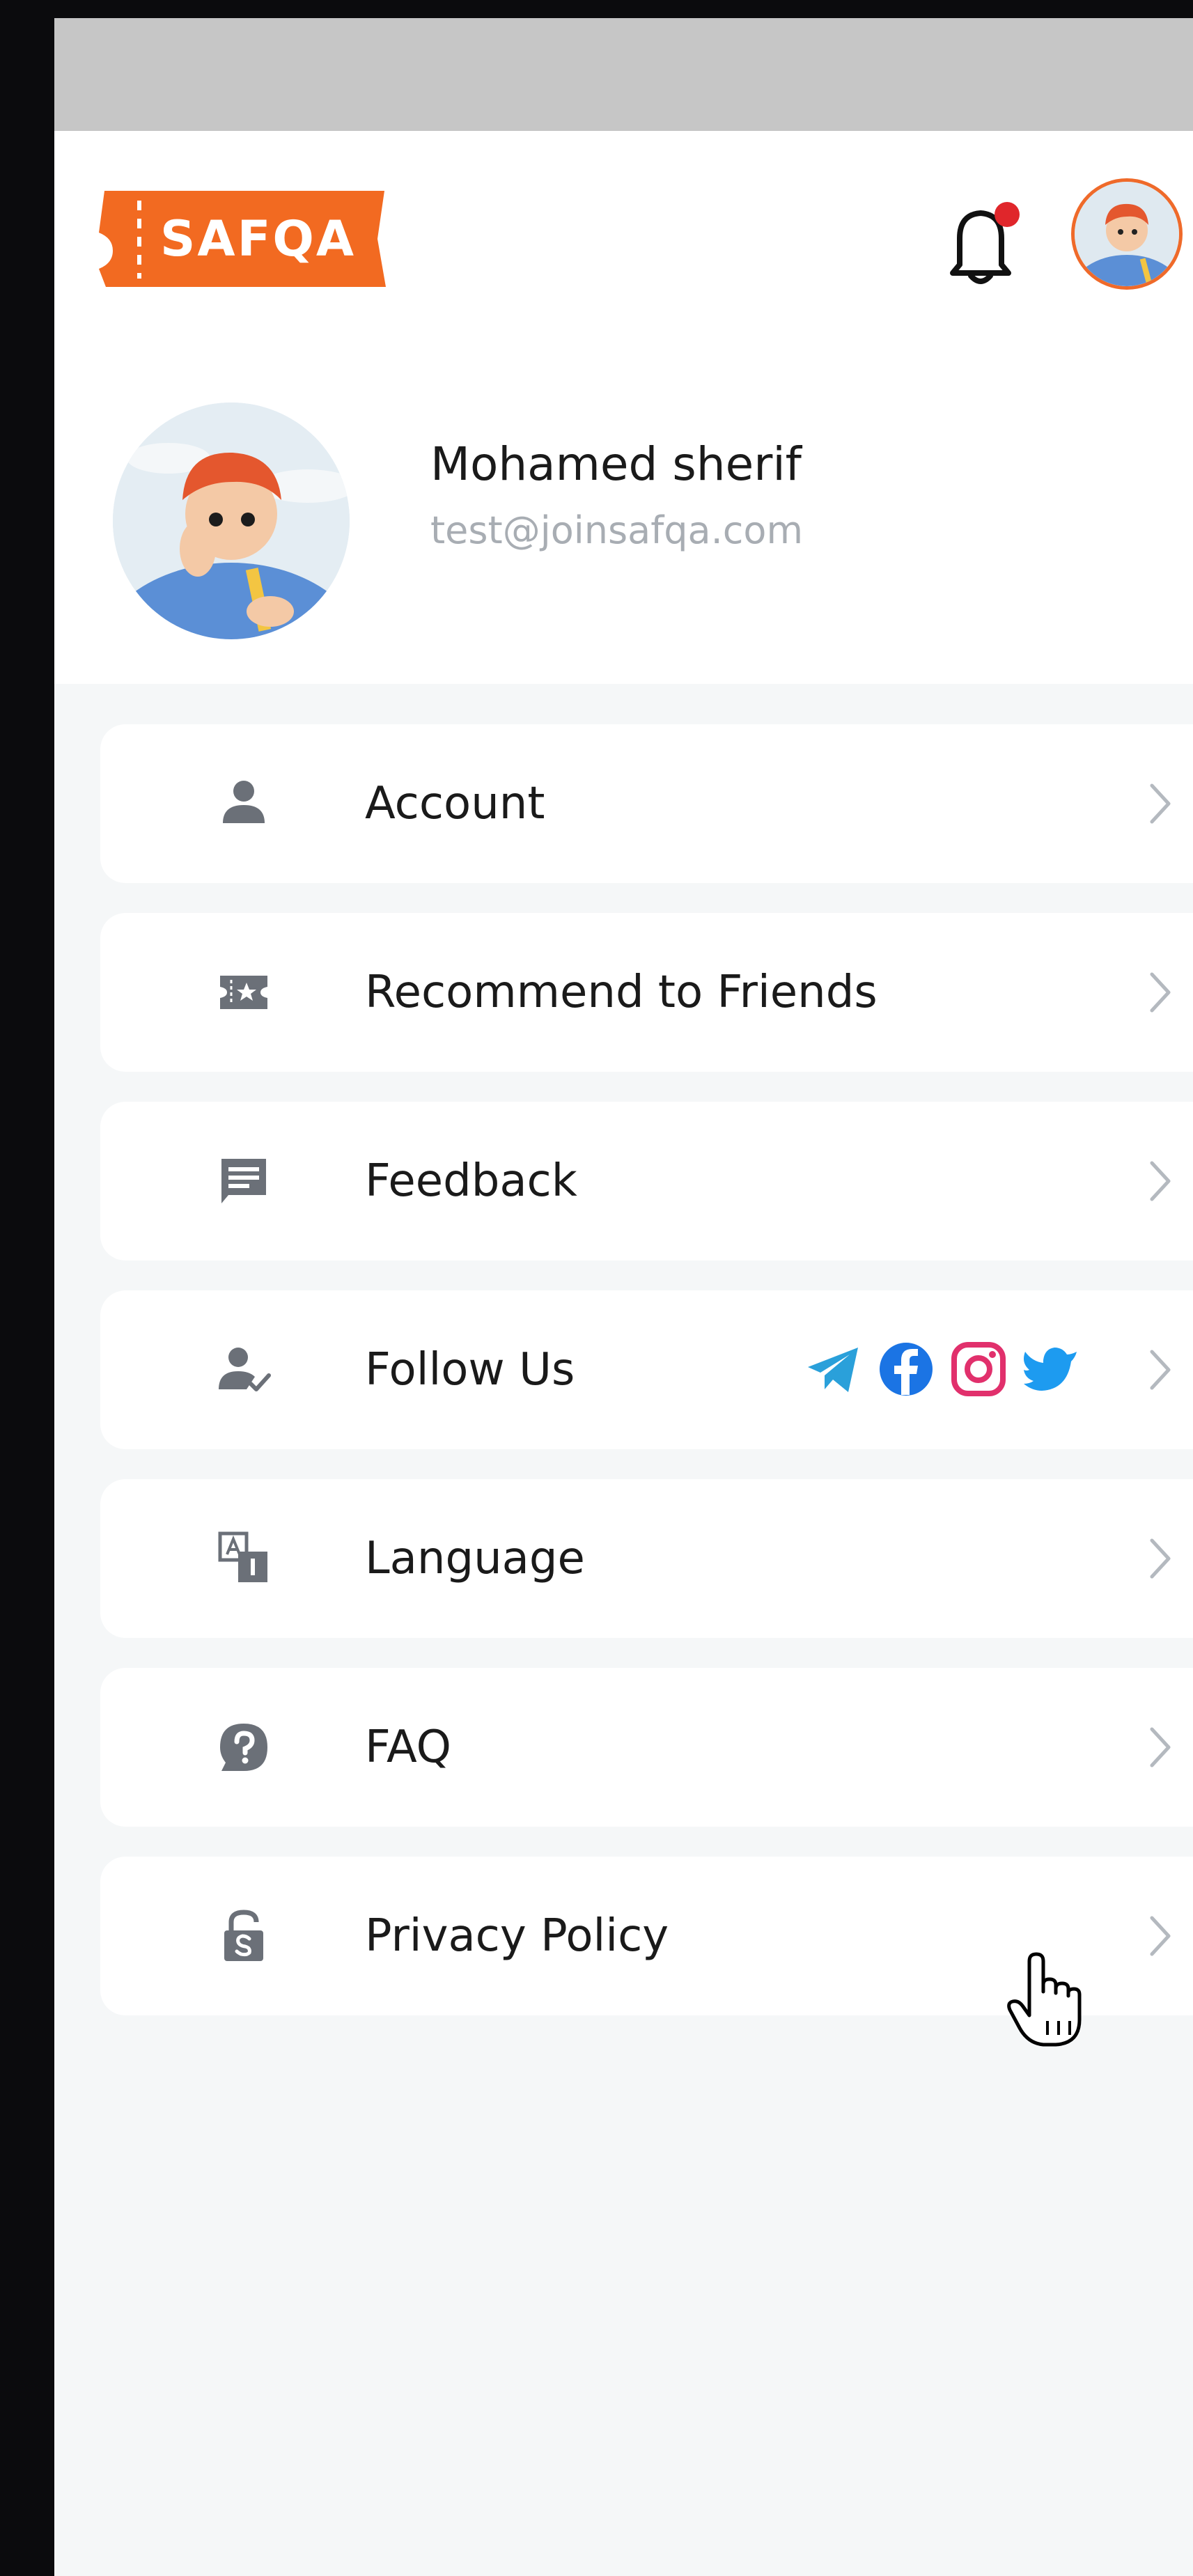  What do you see at coordinates (471, 1181) in the screenshot?
I see `menu-item-label: Feedback` at bounding box center [471, 1181].